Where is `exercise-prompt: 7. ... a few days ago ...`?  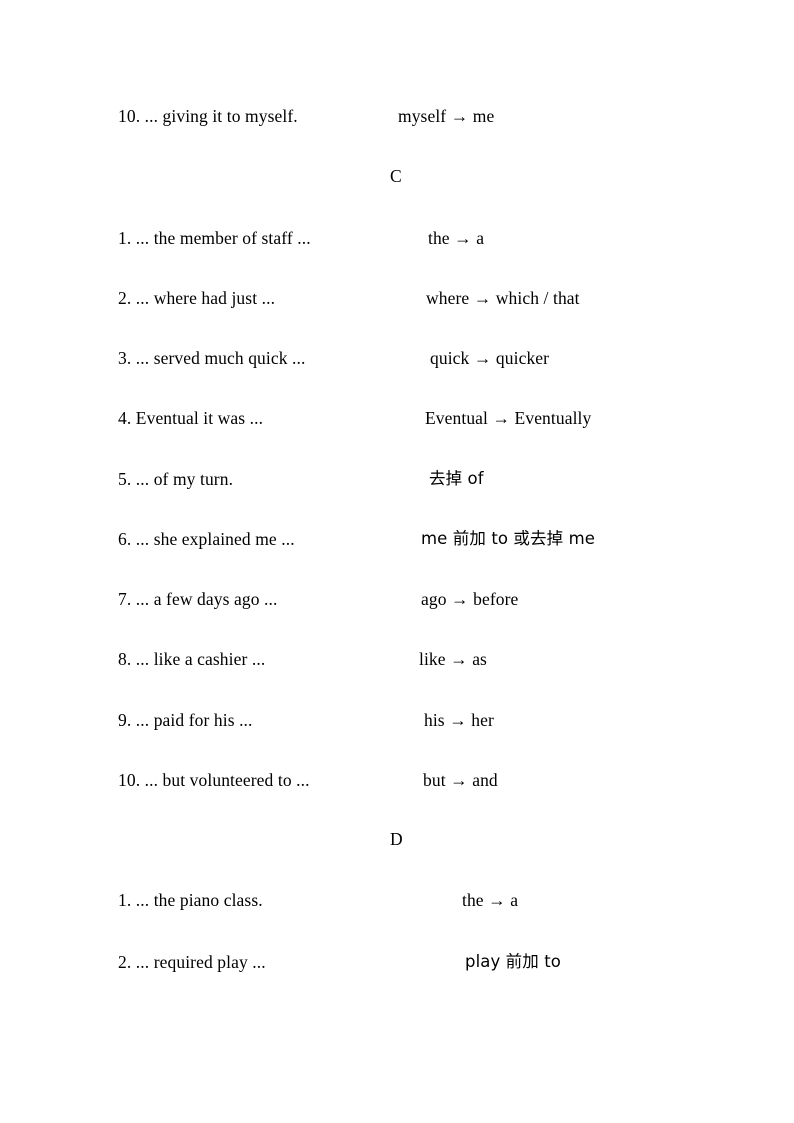 exercise-prompt: 7. ... a few days ago ... is located at coordinates (198, 599).